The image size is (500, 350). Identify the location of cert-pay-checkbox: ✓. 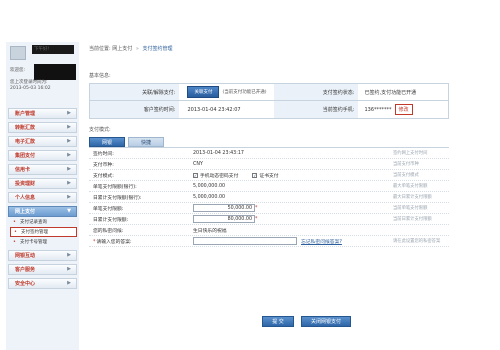
(255, 175).